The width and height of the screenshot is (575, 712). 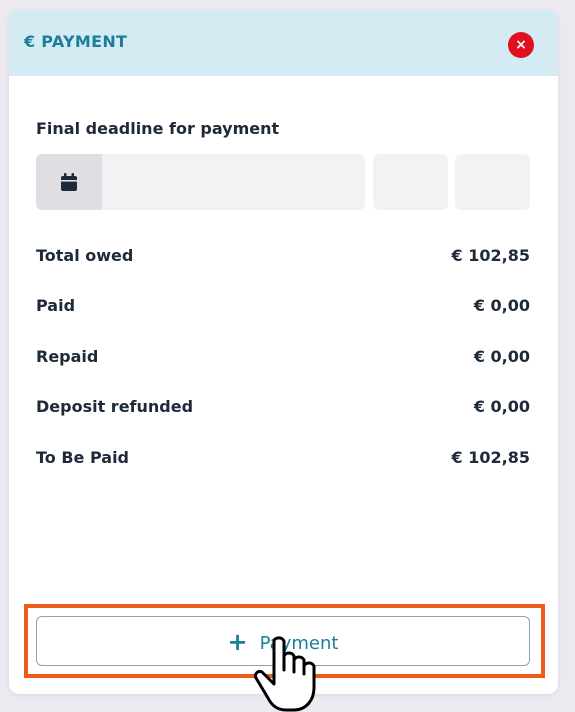 What do you see at coordinates (283, 358) in the screenshot?
I see `repaid-row: Repaid € 0,00` at bounding box center [283, 358].